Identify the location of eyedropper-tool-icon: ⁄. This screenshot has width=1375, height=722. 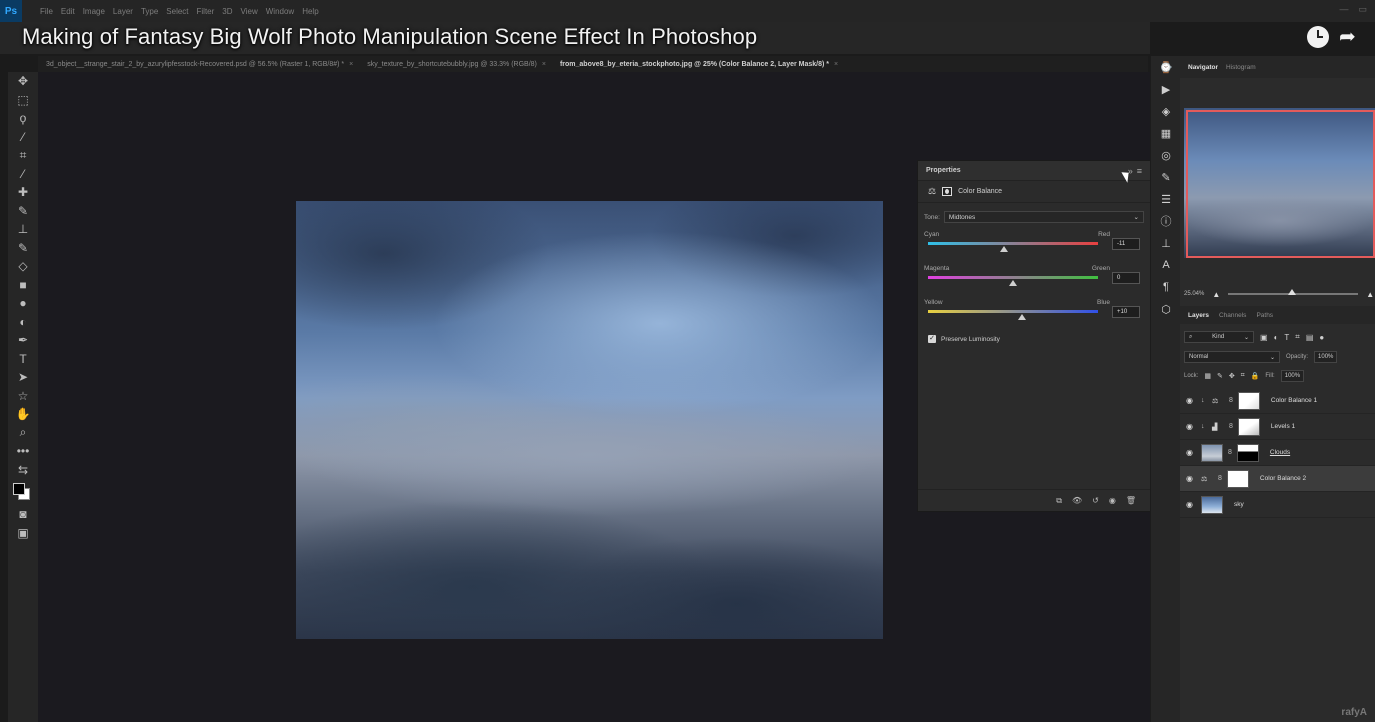
(23, 174).